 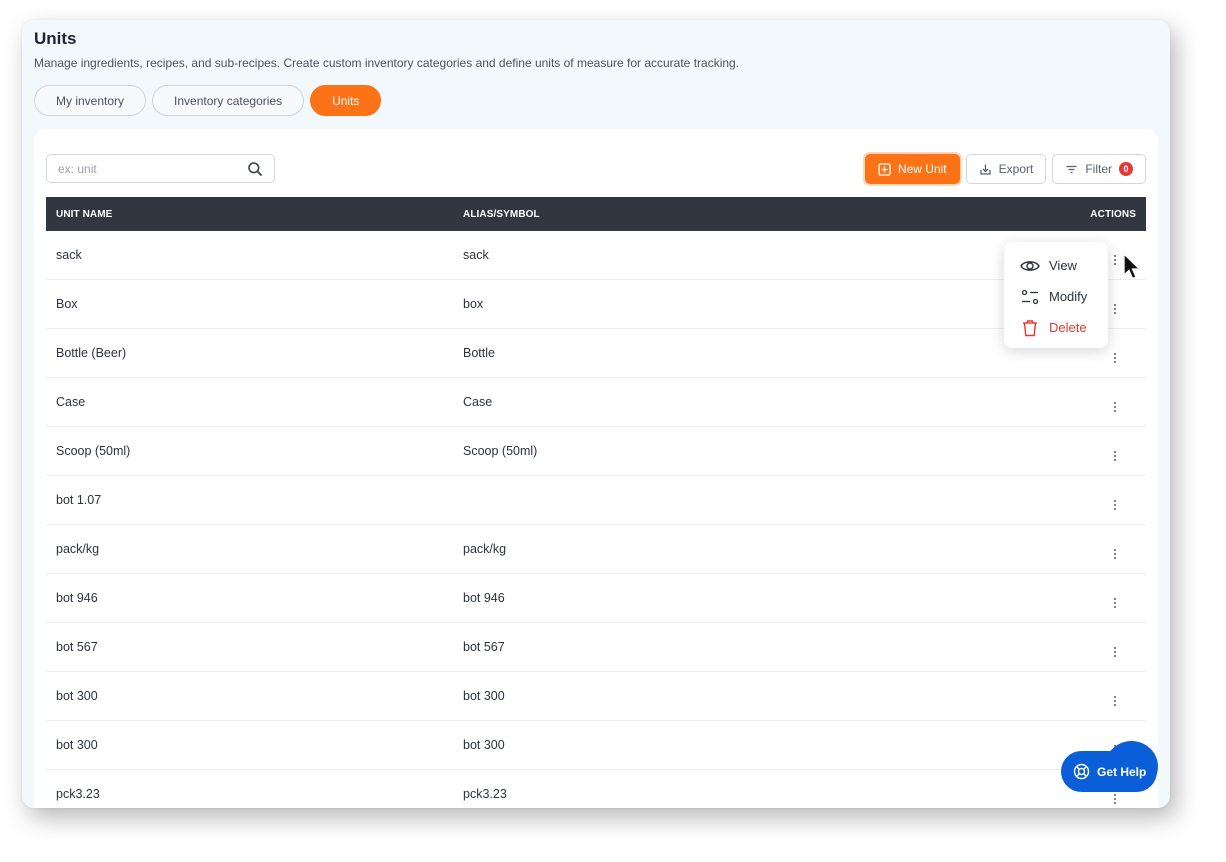 I want to click on cell-unit-name: pck3.23, so click(x=78, y=794).